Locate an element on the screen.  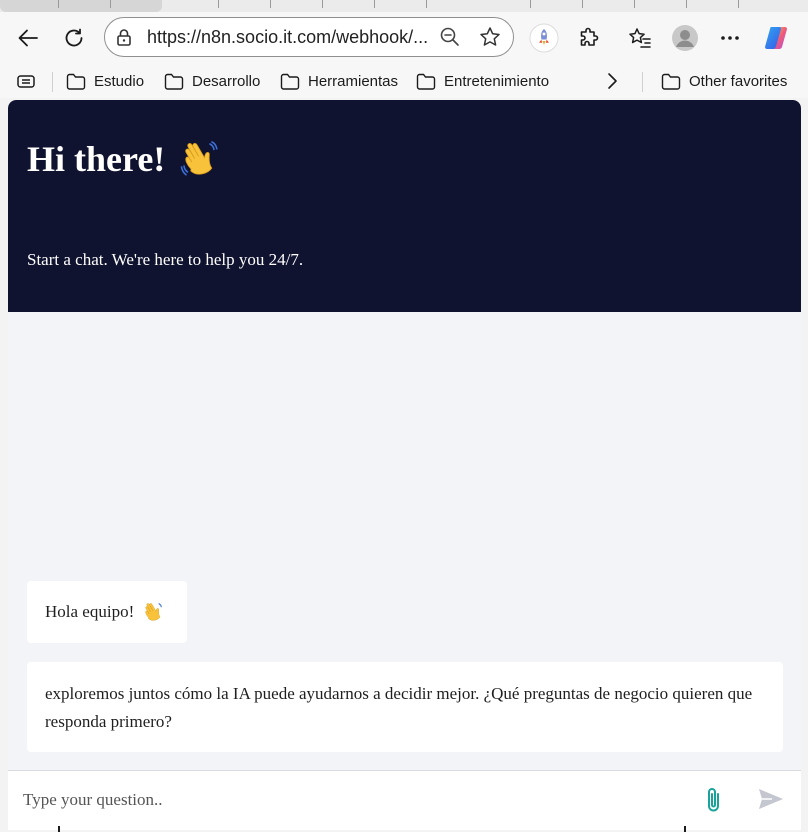
attachment-paperclip-icon is located at coordinates (714, 800).